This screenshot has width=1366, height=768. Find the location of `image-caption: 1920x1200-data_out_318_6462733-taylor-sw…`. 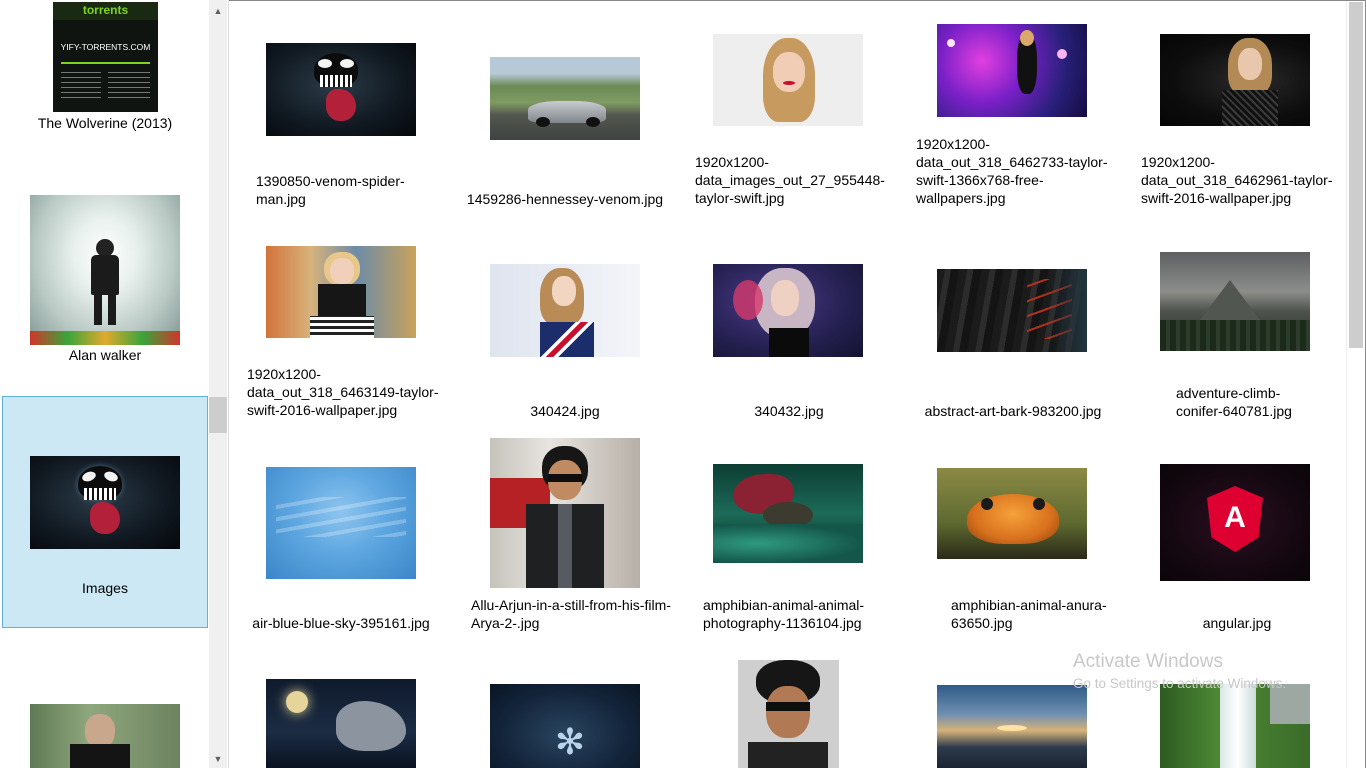

image-caption: 1920x1200-data_out_318_6462733-taylor-sw… is located at coordinates (1012, 171).